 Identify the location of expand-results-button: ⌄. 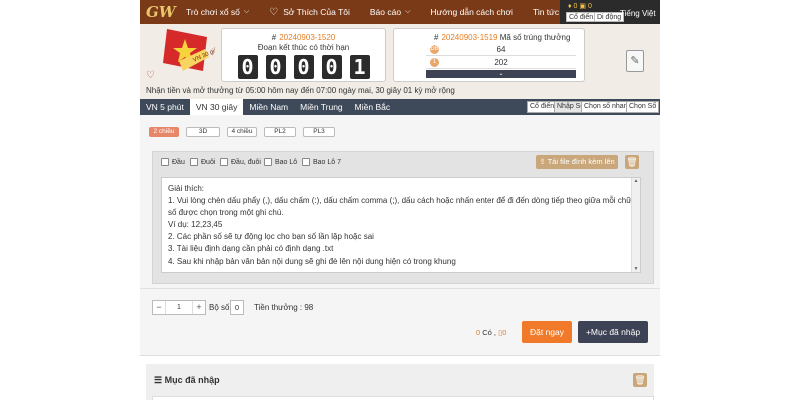
(501, 74).